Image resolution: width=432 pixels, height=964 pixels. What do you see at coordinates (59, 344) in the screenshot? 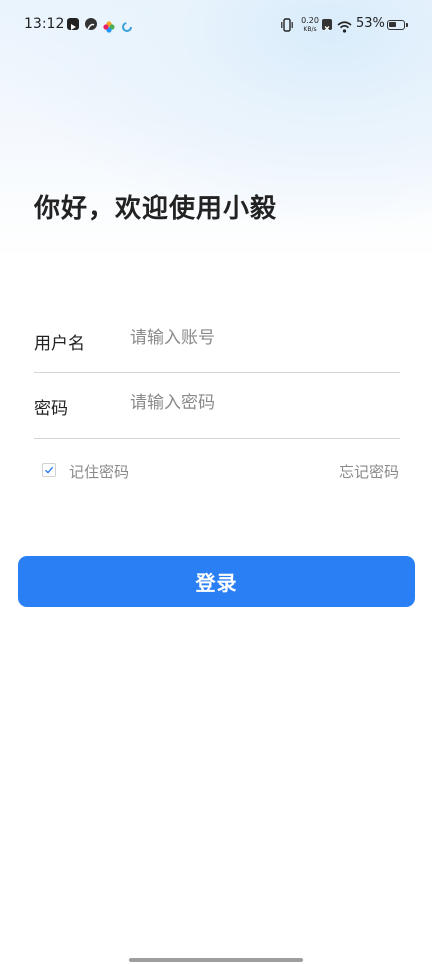
I see `username-label: 用户名` at bounding box center [59, 344].